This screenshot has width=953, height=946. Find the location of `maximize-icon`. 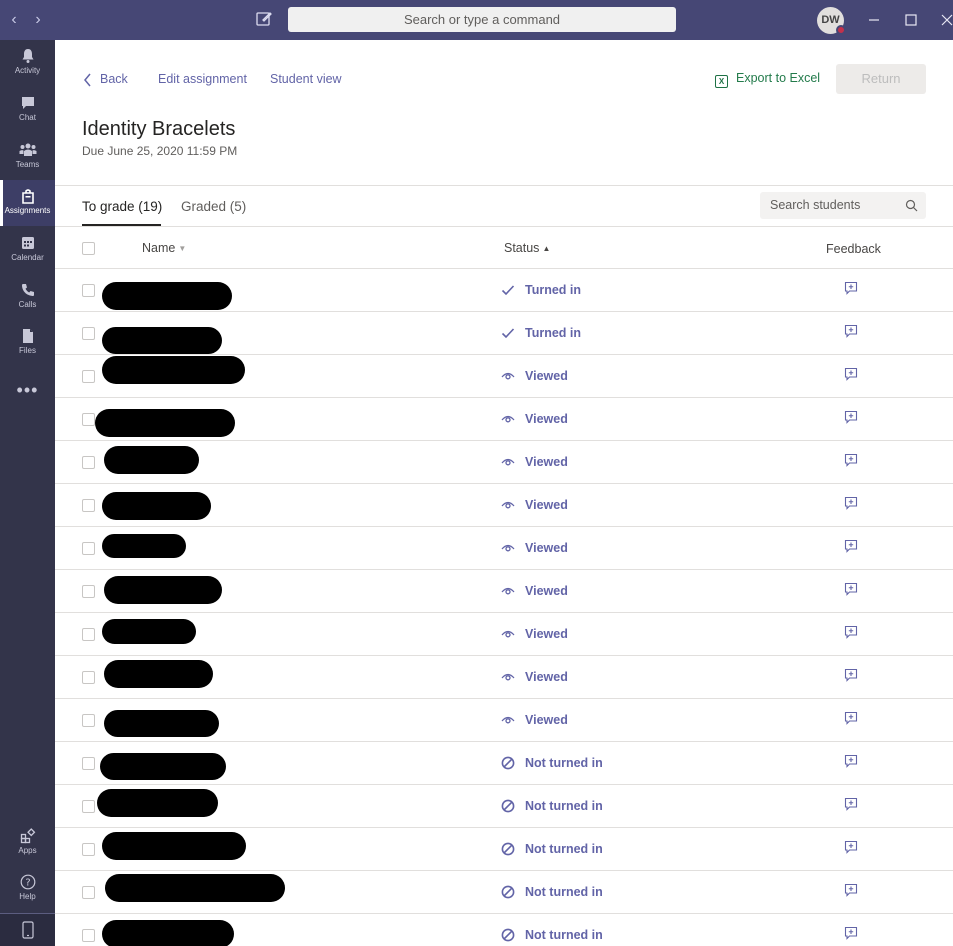

maximize-icon is located at coordinates (911, 20).